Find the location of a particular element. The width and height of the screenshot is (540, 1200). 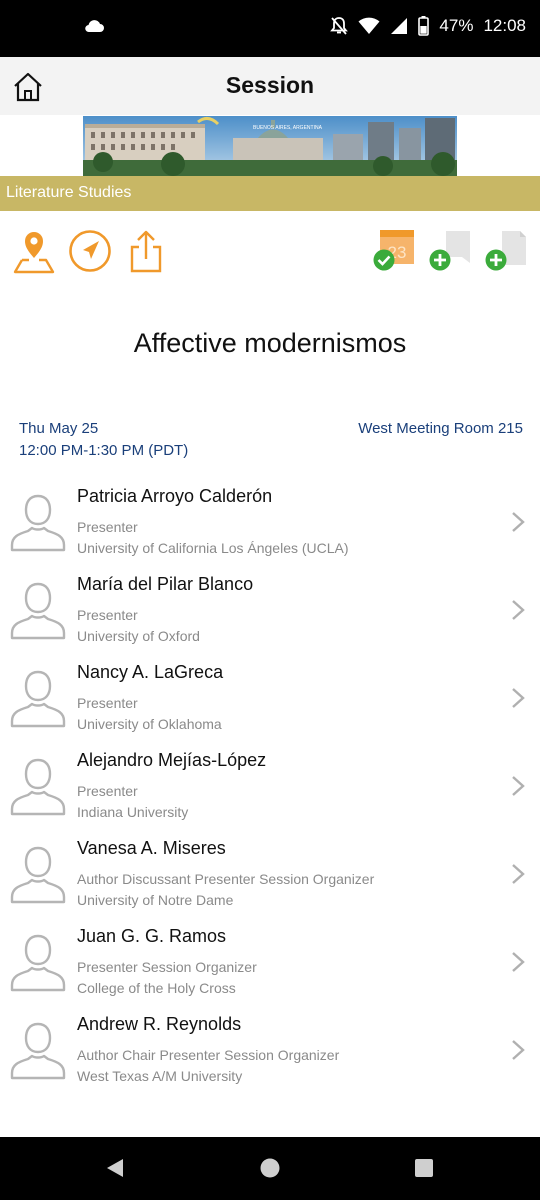

mute-icon is located at coordinates (339, 26).